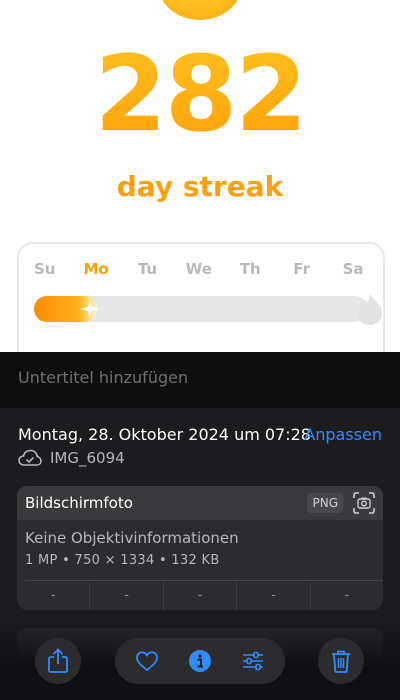 This screenshot has height=700, width=400. I want to click on weekday-label: Sa, so click(353, 269).